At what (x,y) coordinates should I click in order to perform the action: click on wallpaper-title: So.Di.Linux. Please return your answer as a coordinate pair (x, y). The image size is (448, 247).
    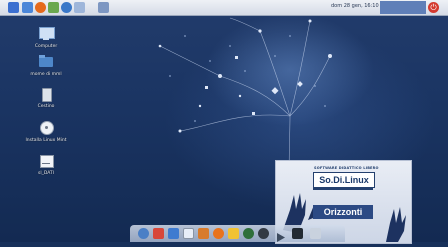
    Looking at the image, I should click on (344, 180).